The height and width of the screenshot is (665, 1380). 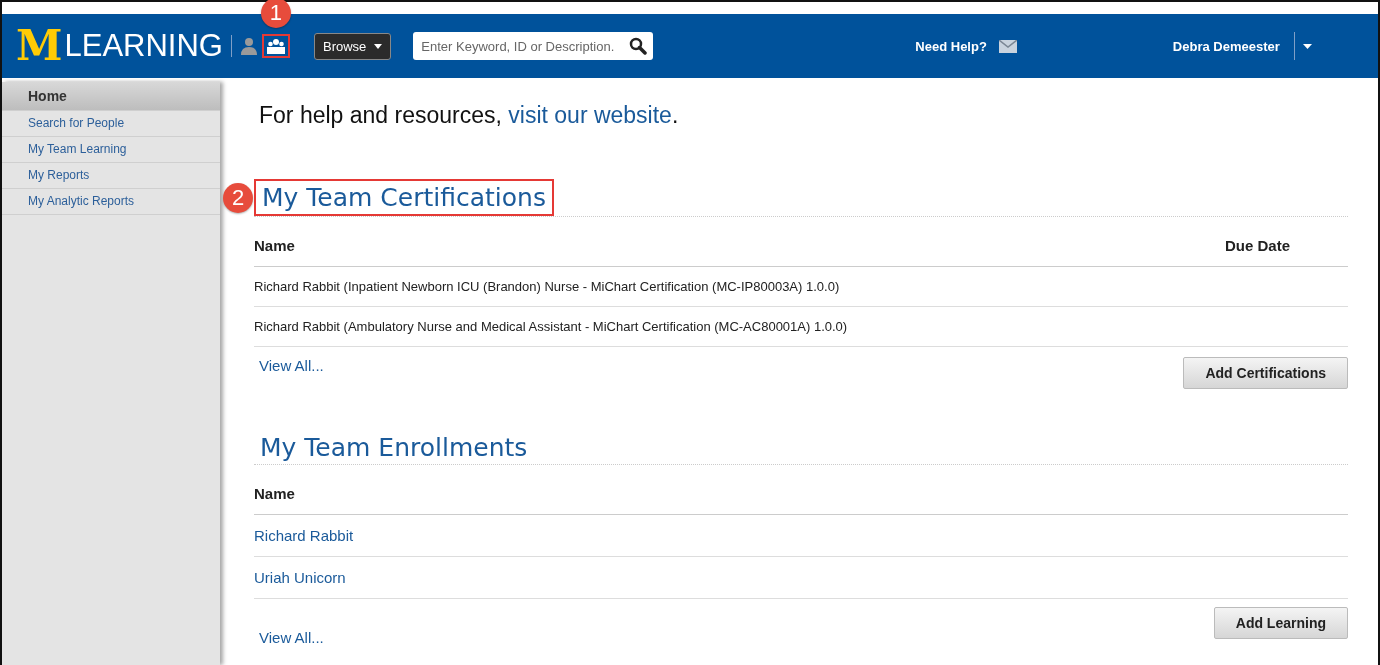 I want to click on person-icon, so click(x=249, y=46).